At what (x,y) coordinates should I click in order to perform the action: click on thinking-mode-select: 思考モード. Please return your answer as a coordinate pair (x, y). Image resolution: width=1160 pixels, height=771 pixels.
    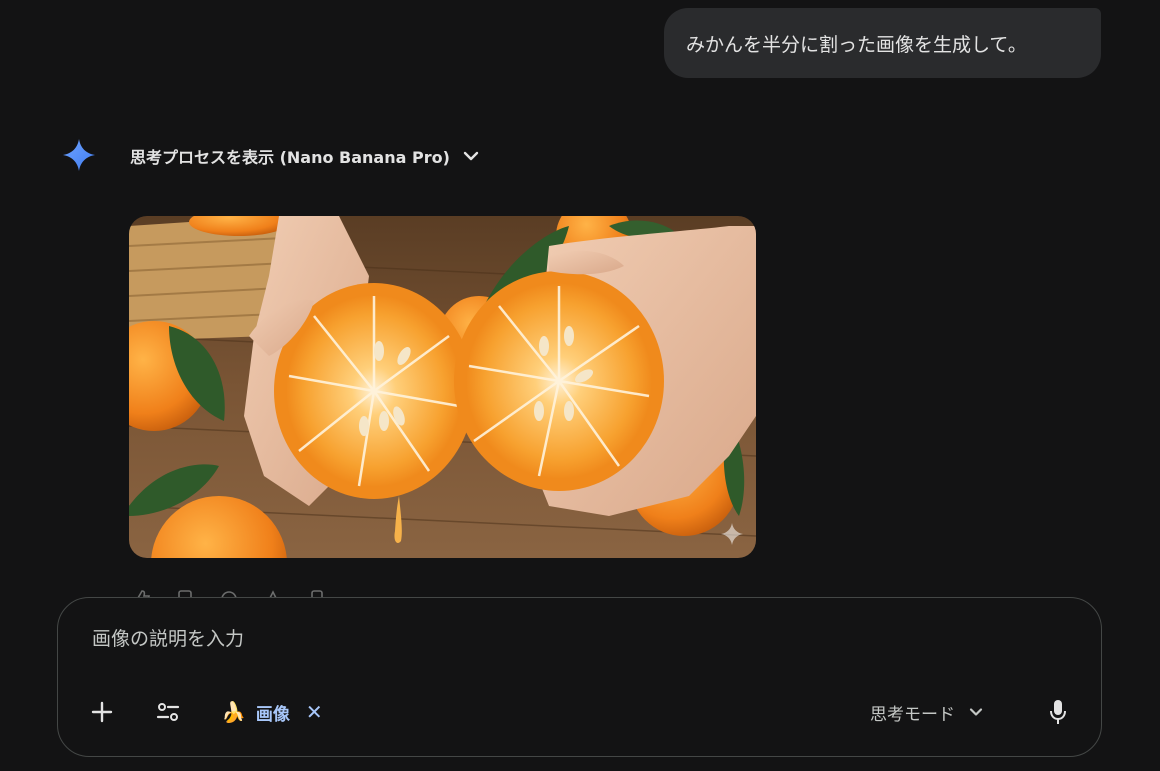
    Looking at the image, I should click on (927, 712).